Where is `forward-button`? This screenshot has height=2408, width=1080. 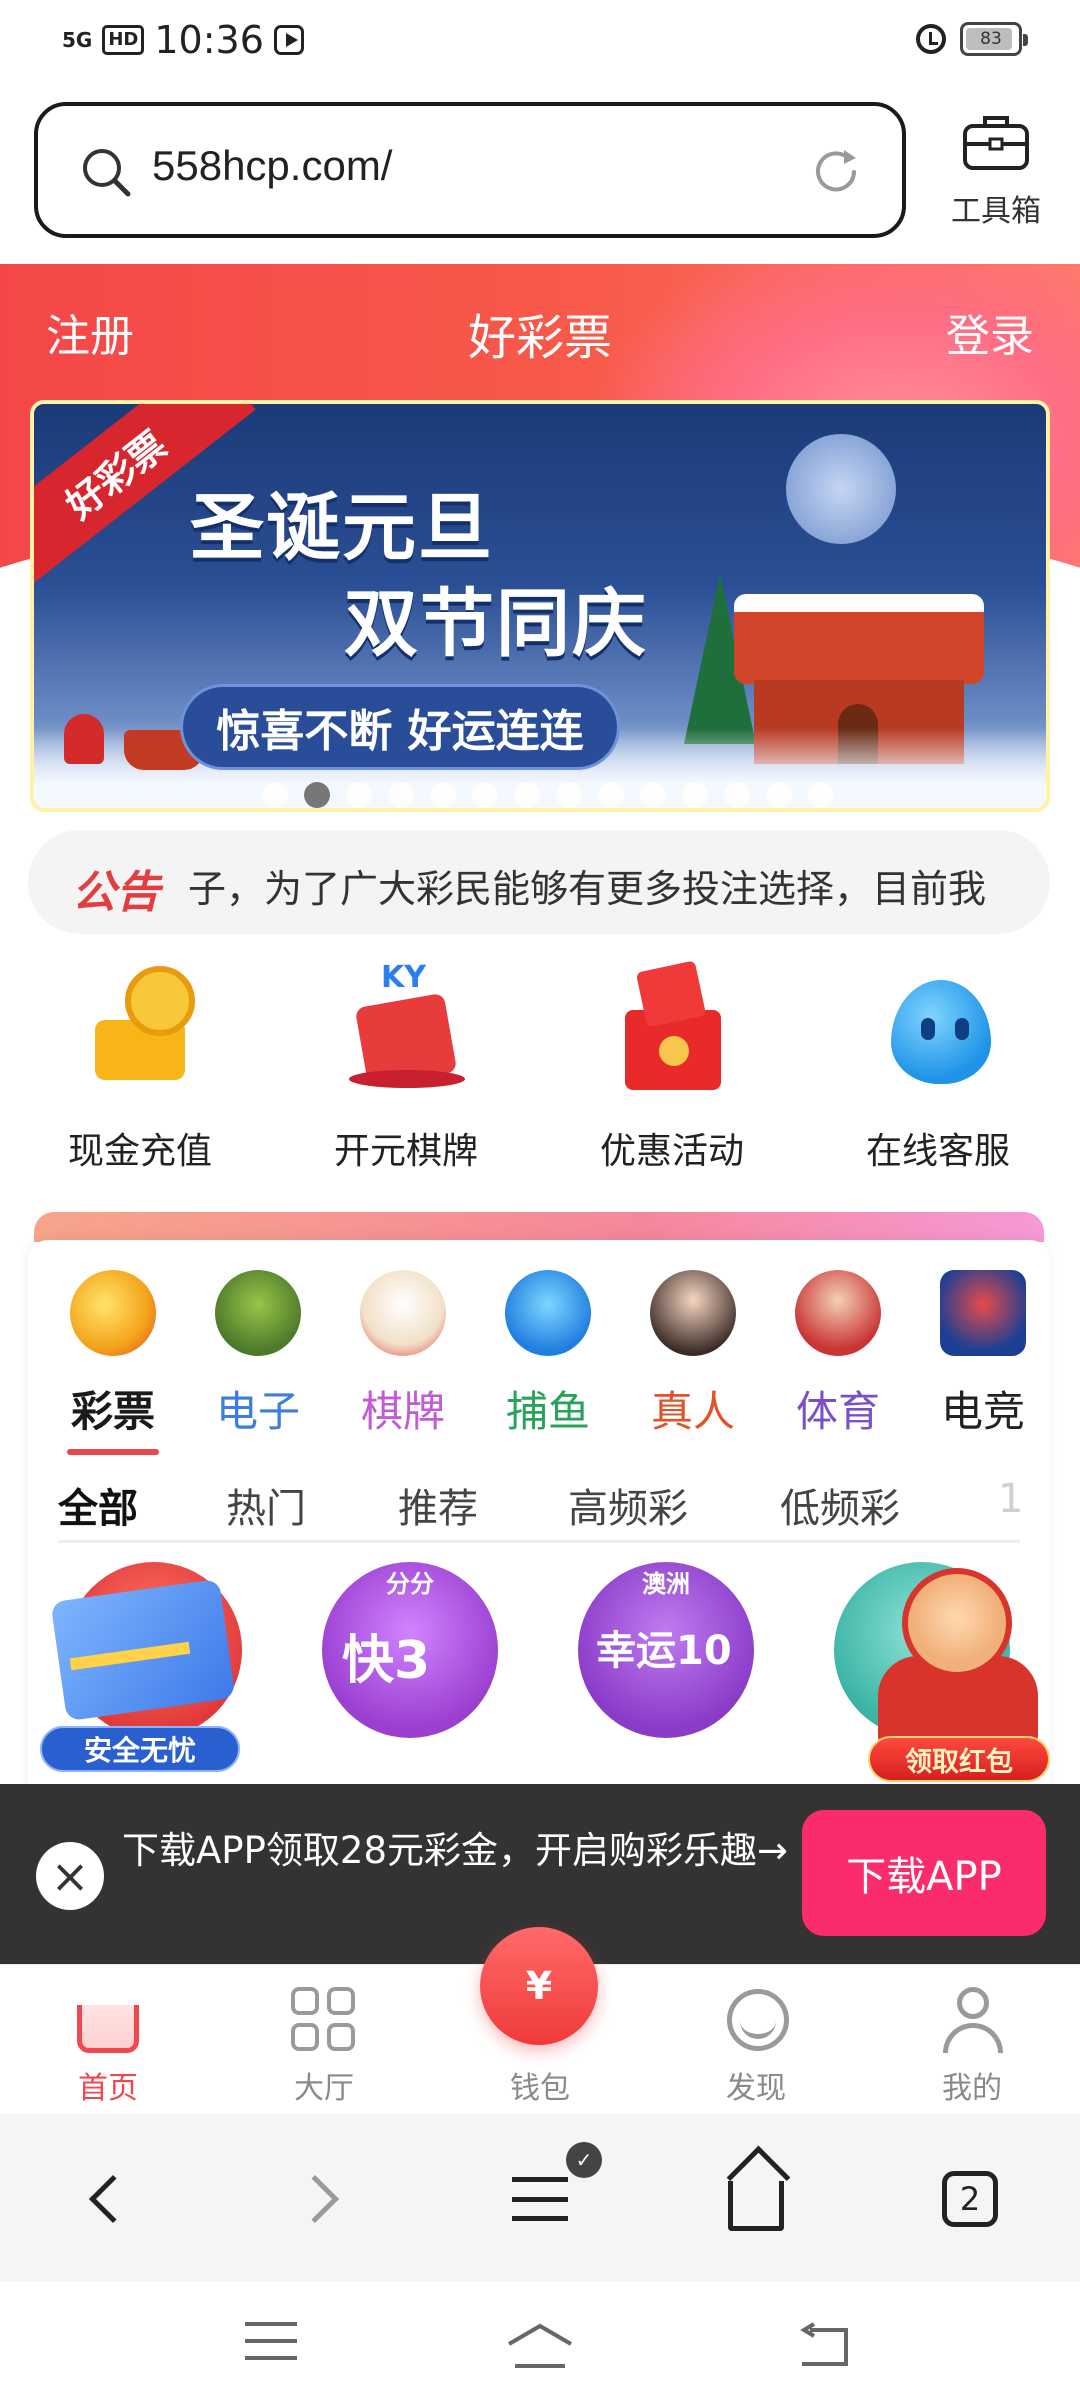
forward-button is located at coordinates (322, 2199).